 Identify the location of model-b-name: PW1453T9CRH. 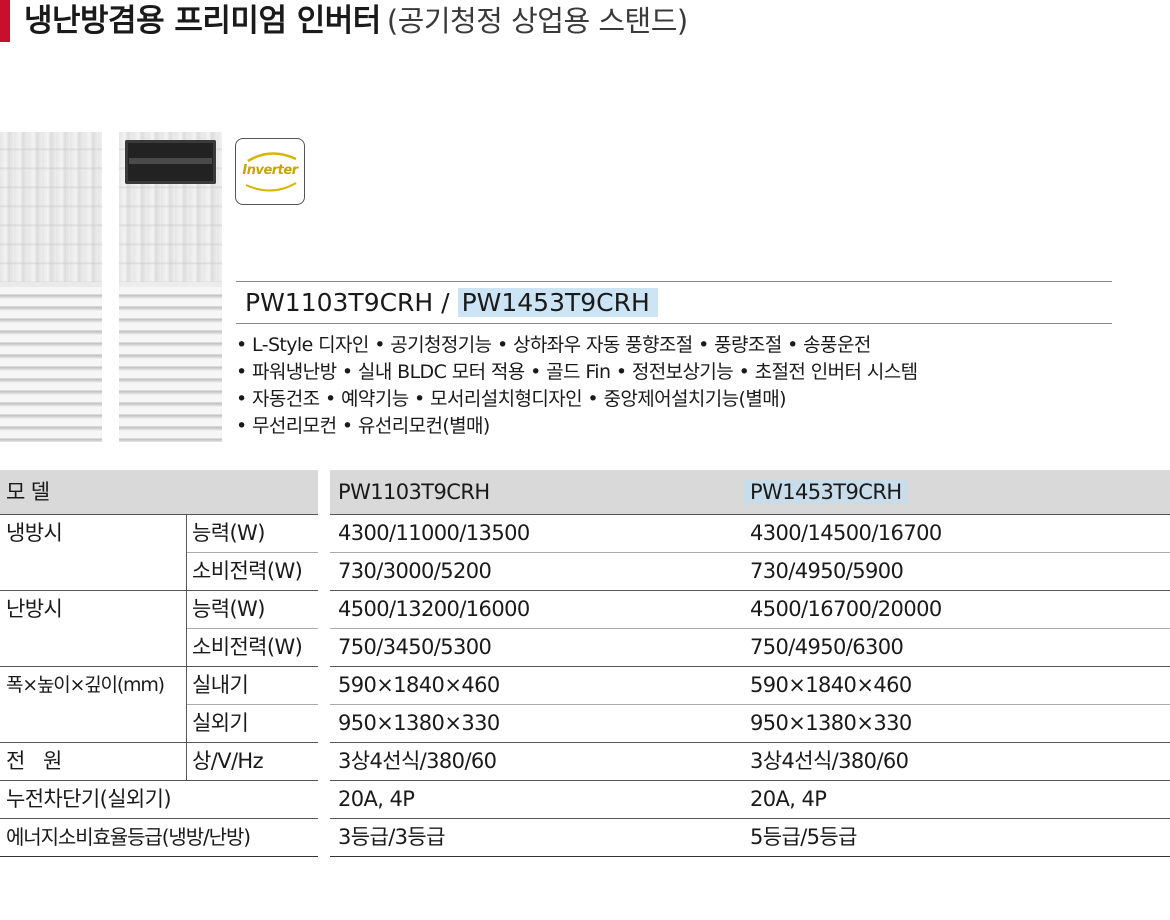
(557, 302).